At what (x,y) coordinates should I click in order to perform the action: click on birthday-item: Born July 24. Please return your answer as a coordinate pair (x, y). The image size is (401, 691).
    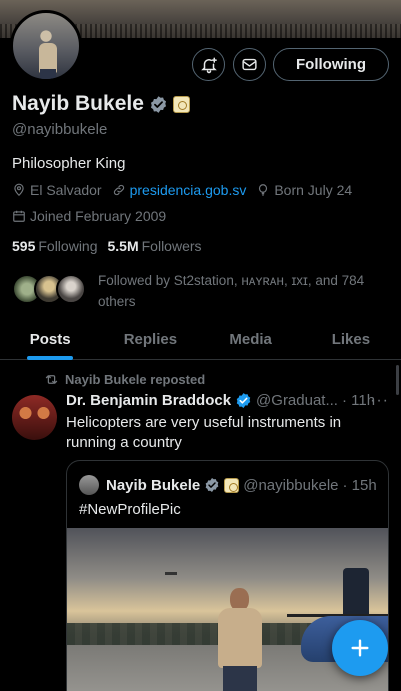
    Looking at the image, I should click on (304, 190).